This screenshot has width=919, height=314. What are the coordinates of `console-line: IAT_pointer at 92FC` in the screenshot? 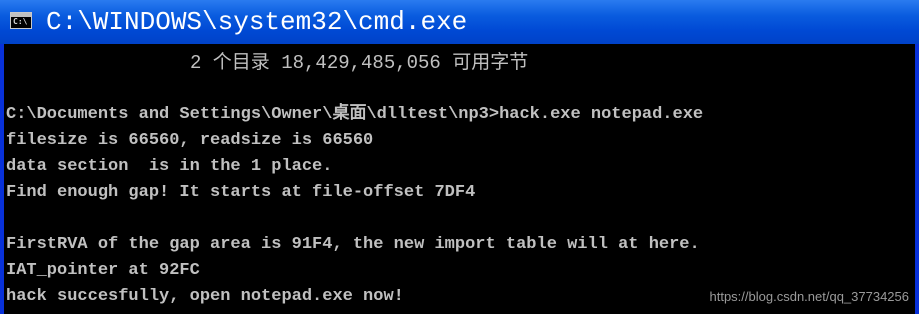 It's located at (103, 270).